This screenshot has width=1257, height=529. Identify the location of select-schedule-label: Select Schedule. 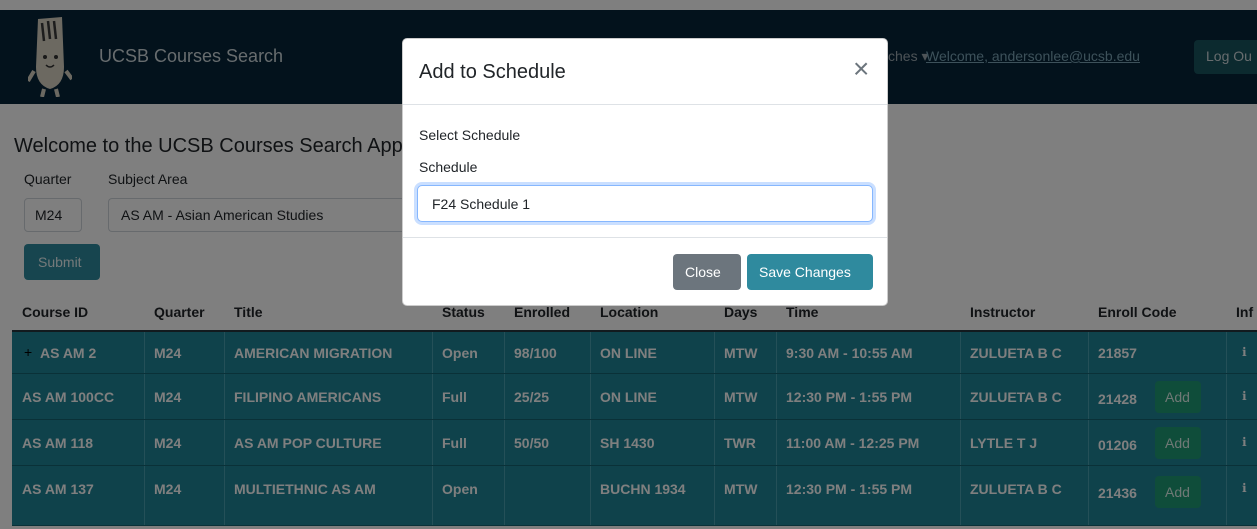
(470, 135).